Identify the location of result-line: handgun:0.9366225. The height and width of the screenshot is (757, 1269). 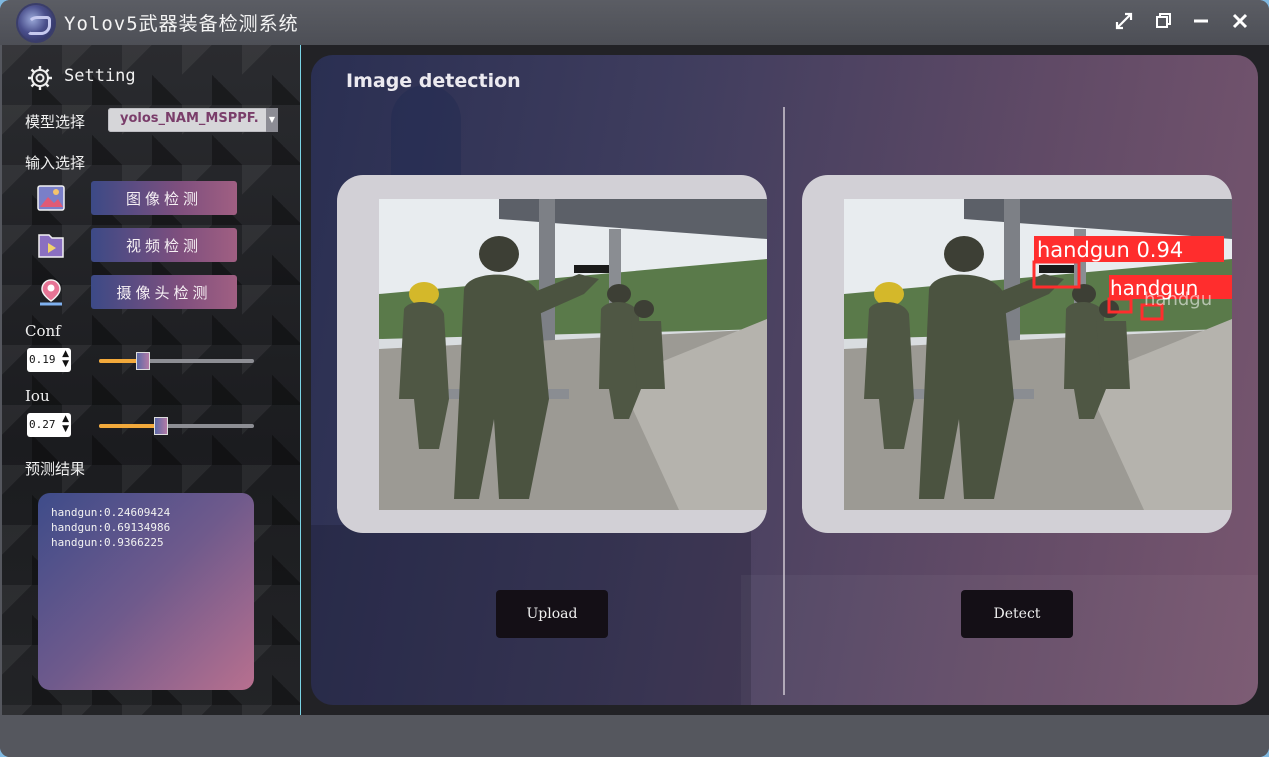
(107, 542).